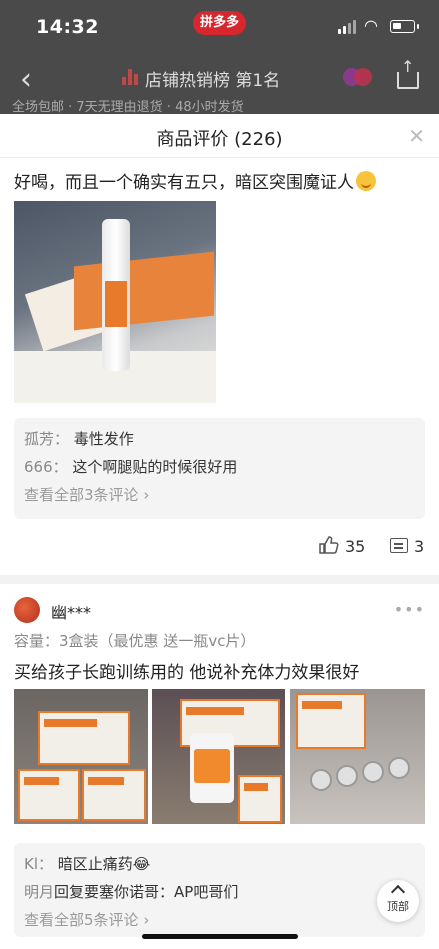 The width and height of the screenshot is (439, 949). What do you see at coordinates (195, 180) in the screenshot?
I see `review-text: 好喝，而且一个确实有五只，暗区突围魔证人` at bounding box center [195, 180].